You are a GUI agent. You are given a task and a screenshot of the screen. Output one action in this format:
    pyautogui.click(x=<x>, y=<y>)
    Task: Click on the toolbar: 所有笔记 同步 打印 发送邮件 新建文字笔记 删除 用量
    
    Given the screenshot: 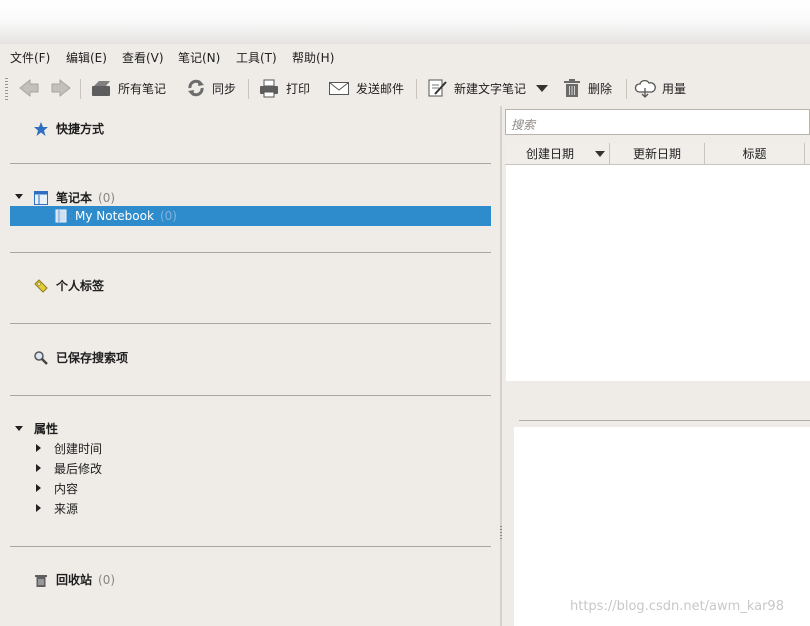 What is the action you would take?
    pyautogui.click(x=405, y=88)
    